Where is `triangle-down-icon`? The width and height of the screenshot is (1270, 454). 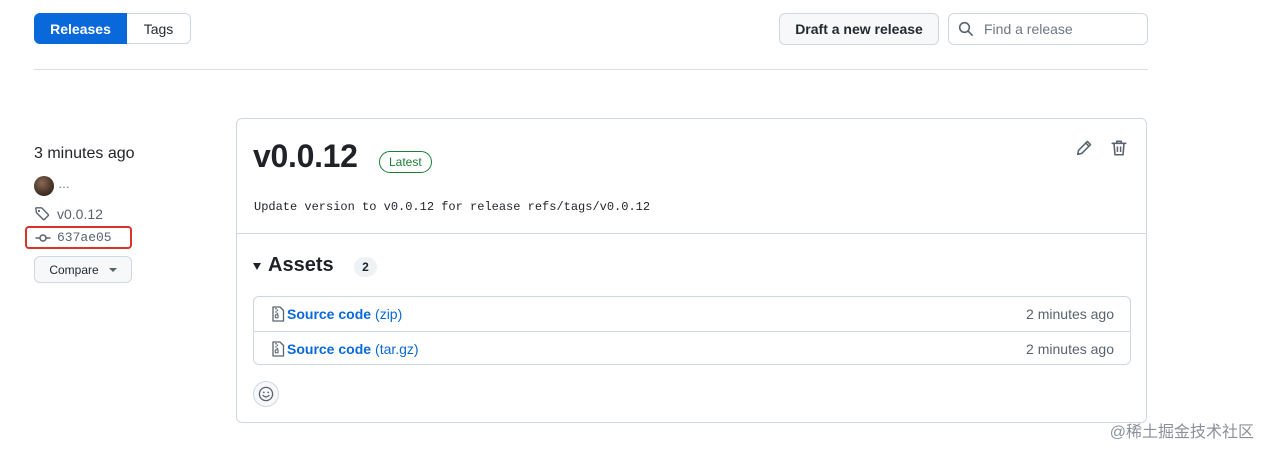 triangle-down-icon is located at coordinates (257, 266).